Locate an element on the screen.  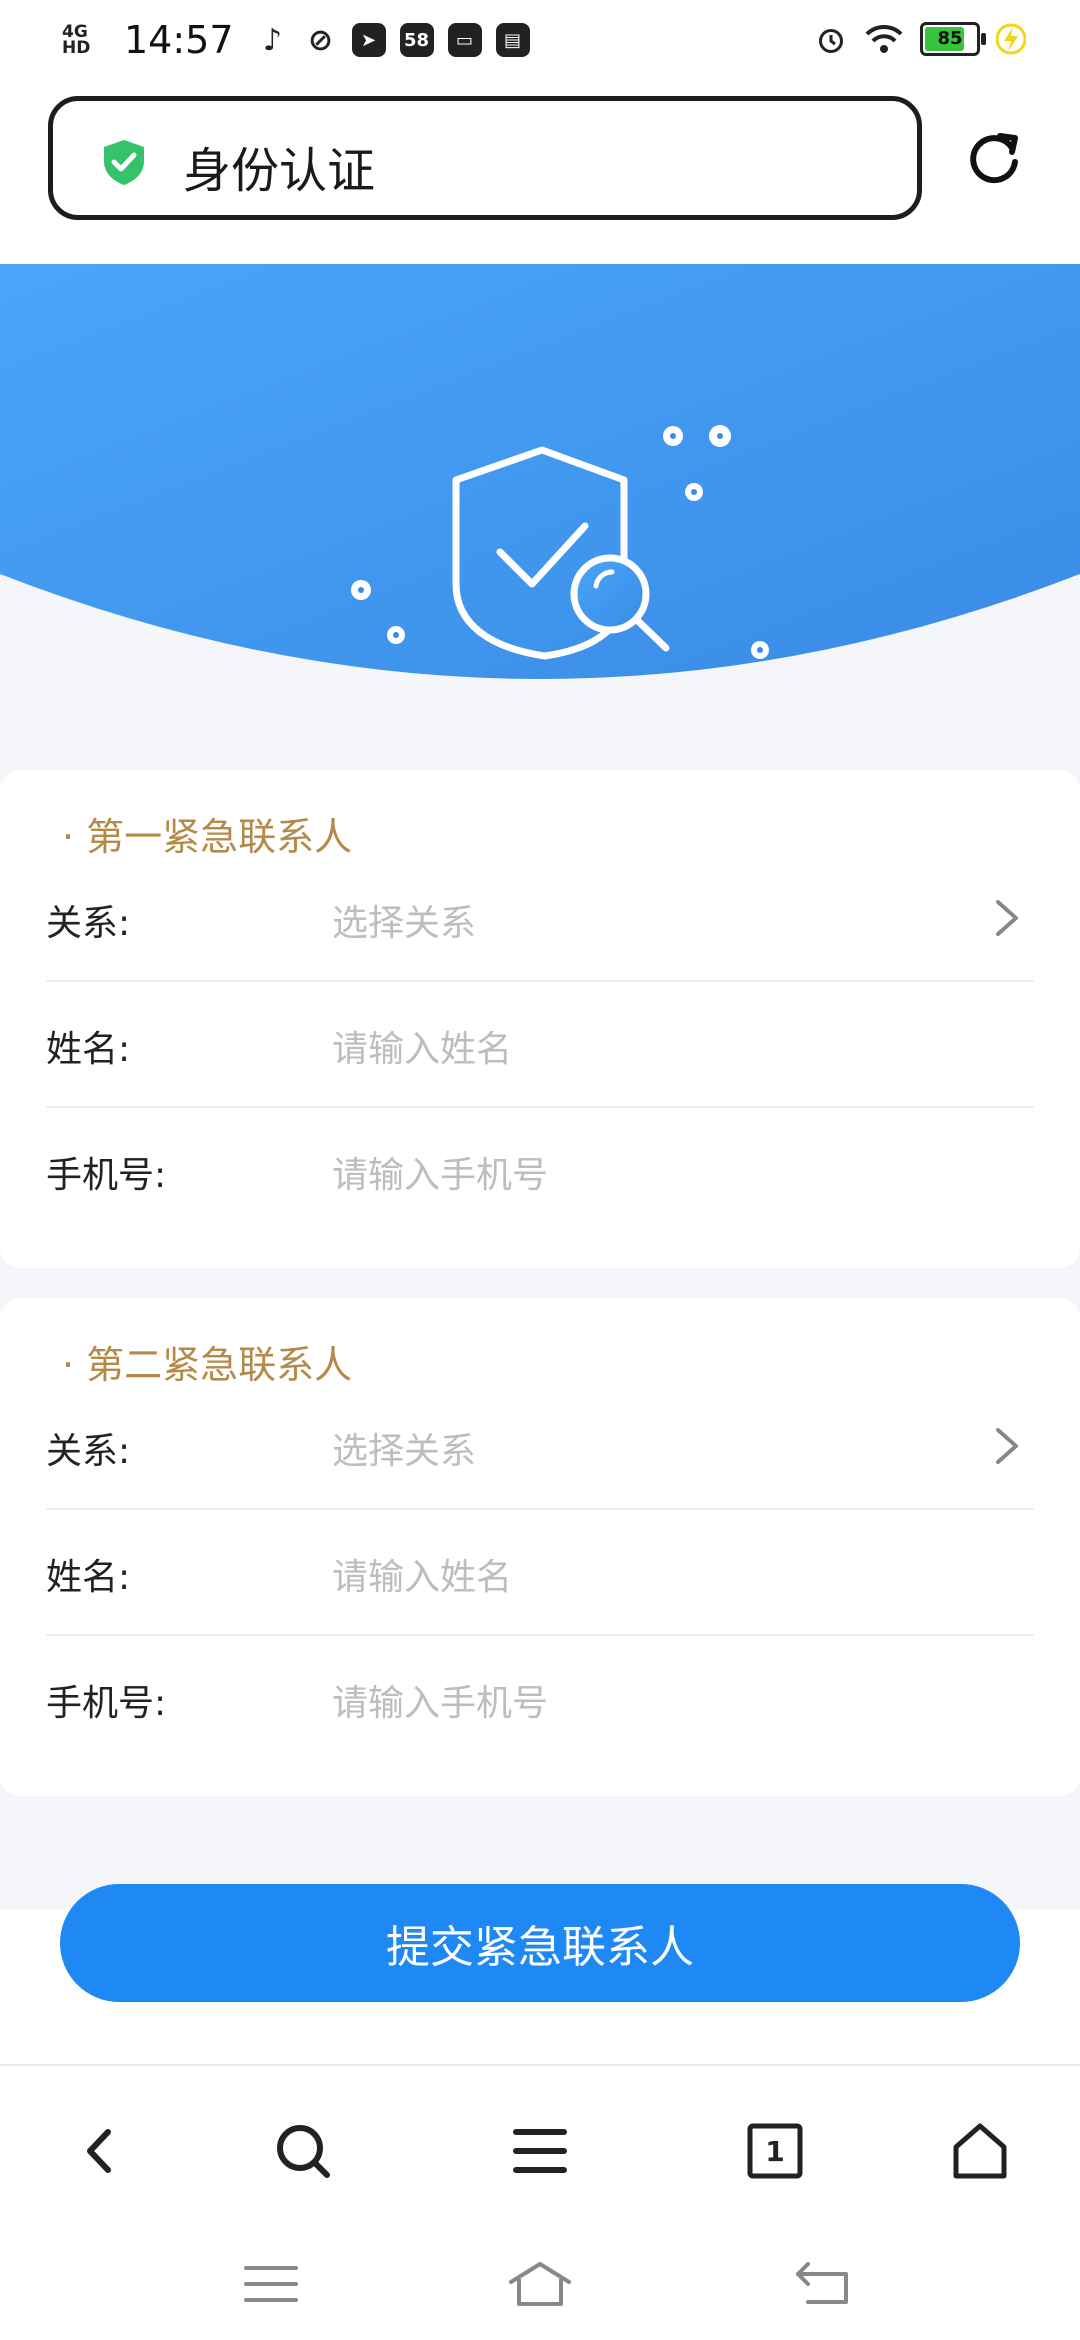
app-leaf-icon: ⊘ is located at coordinates (320, 40).